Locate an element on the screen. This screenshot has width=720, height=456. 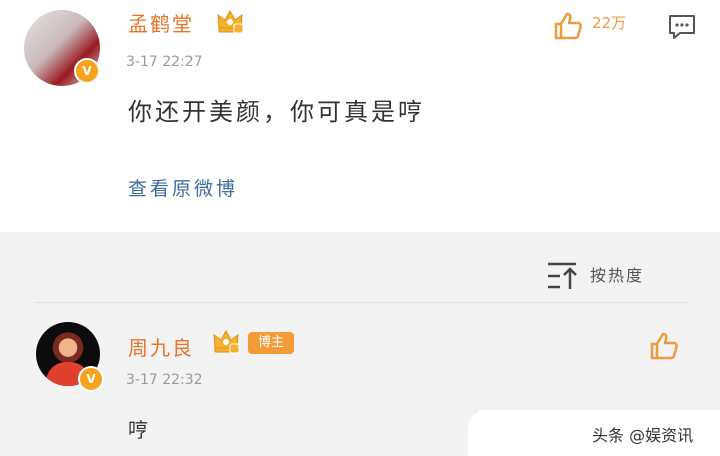
host-badge: 博主 is located at coordinates (271, 343).